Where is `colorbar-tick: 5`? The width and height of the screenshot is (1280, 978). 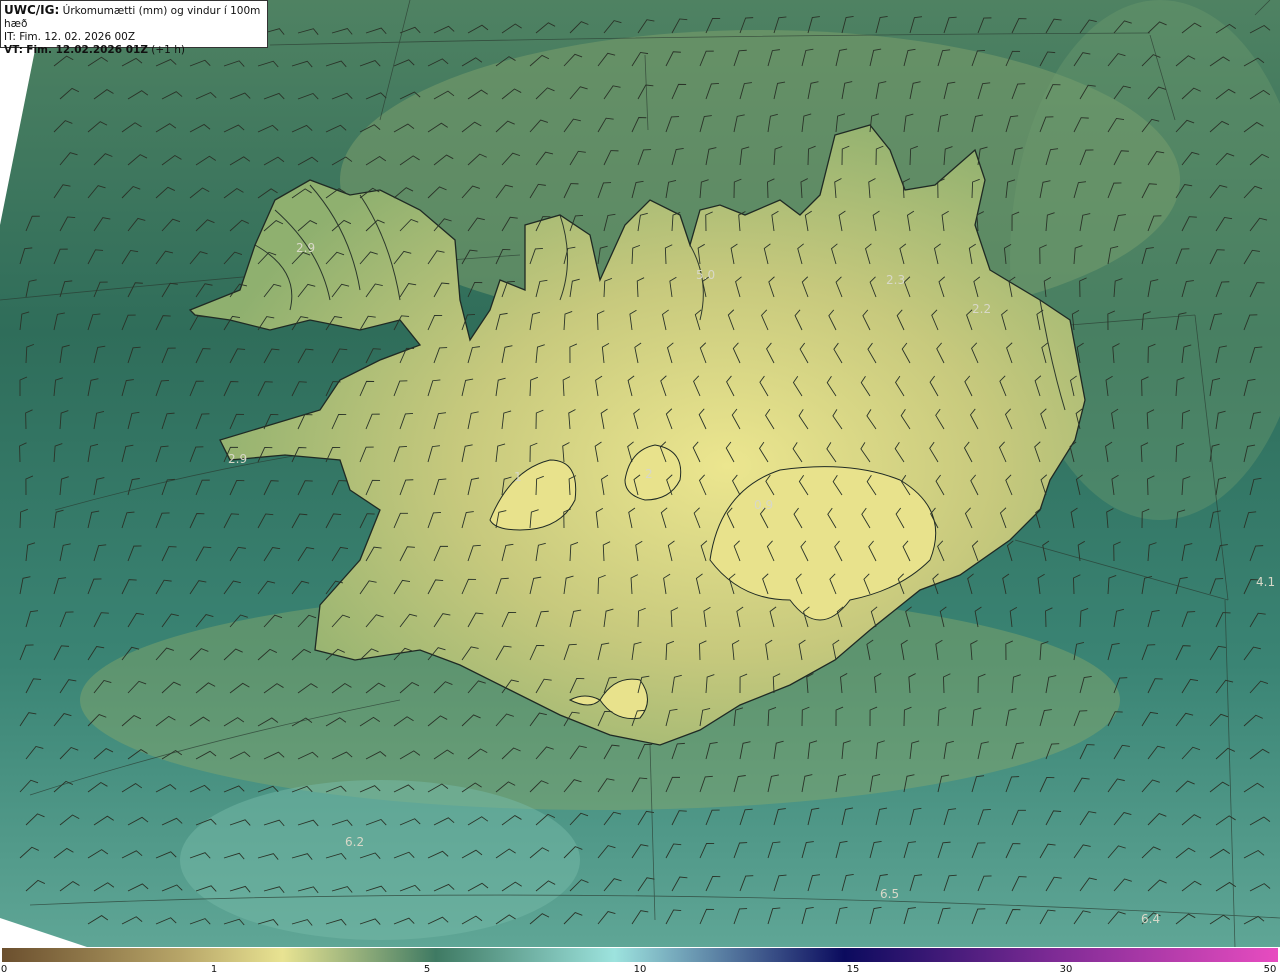
colorbar-tick: 5 is located at coordinates (427, 969).